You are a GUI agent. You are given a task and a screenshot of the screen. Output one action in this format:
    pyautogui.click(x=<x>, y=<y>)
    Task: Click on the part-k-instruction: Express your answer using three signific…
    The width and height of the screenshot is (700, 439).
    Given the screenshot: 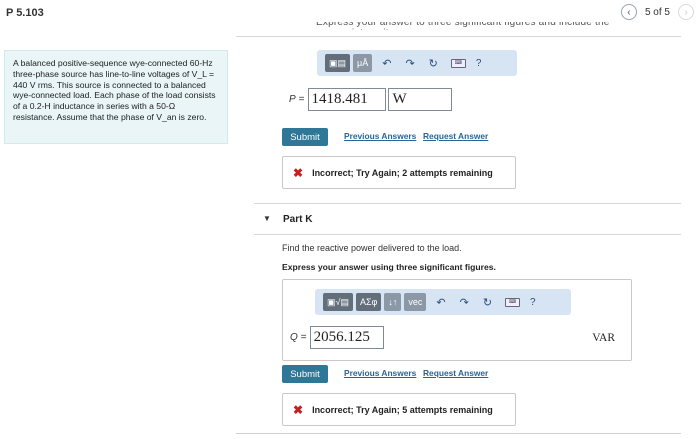 What is the action you would take?
    pyautogui.click(x=389, y=267)
    